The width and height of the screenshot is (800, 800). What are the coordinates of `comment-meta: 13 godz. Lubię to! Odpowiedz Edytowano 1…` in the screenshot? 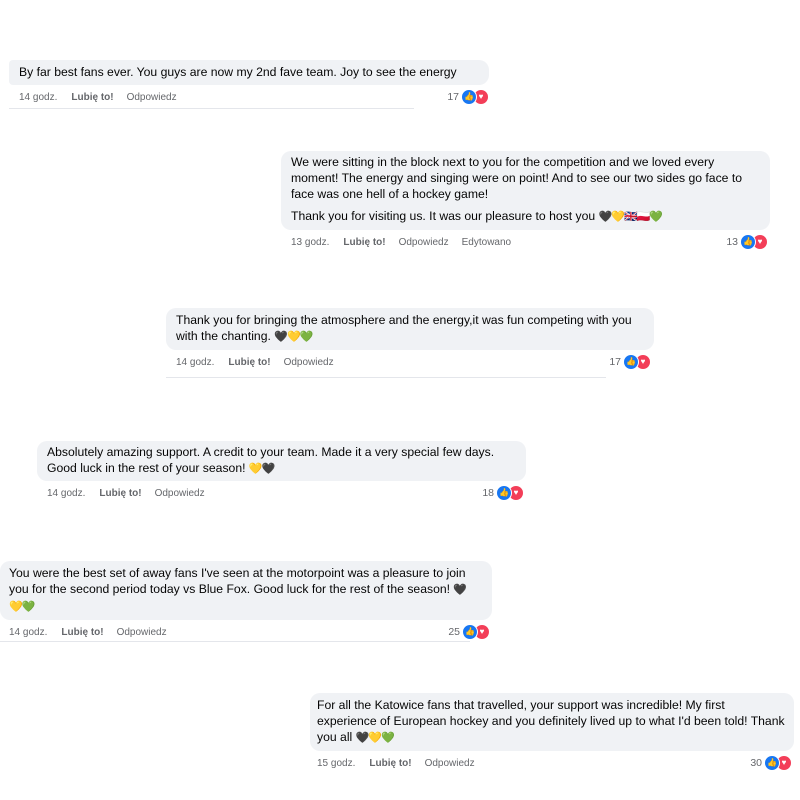 It's located at (525, 242).